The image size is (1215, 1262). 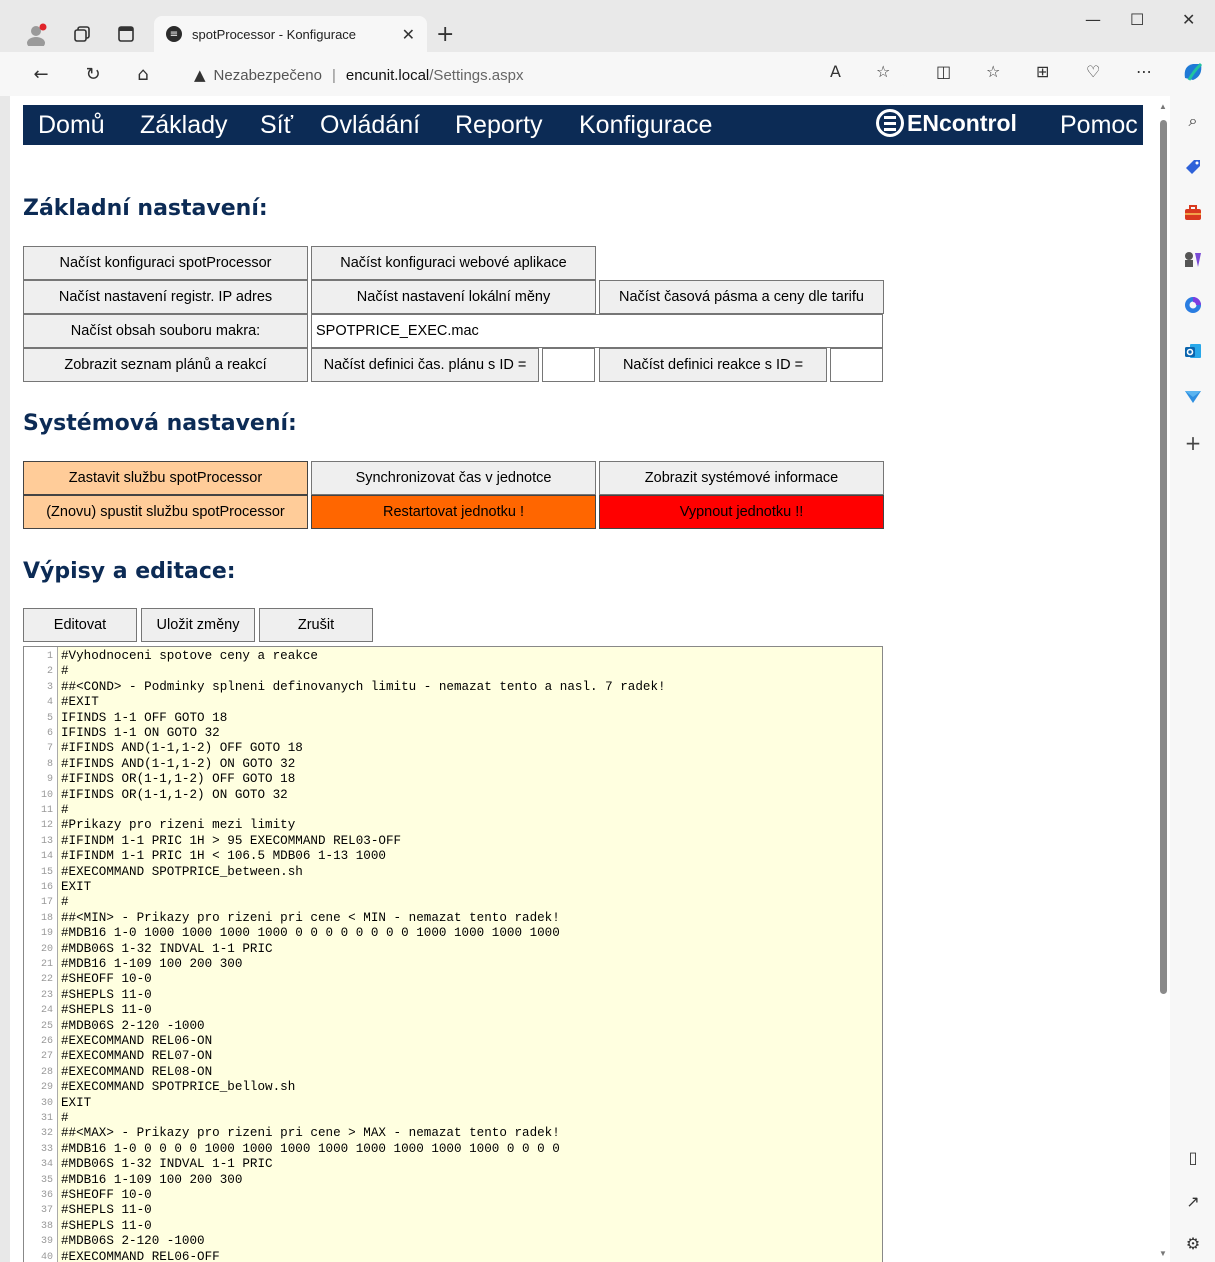 I want to click on stop-service-button: Zastavit službu spotProcessor, so click(x=165, y=478).